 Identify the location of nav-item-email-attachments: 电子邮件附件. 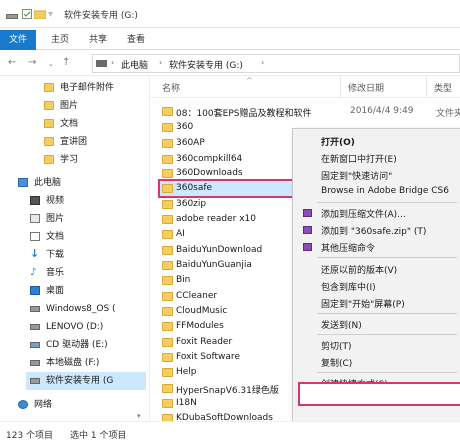
(94, 88).